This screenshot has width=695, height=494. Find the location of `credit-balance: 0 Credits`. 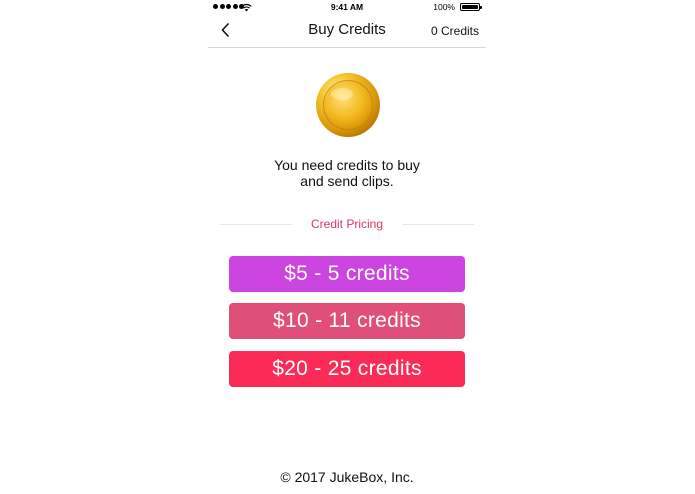

credit-balance: 0 Credits is located at coordinates (454, 31).